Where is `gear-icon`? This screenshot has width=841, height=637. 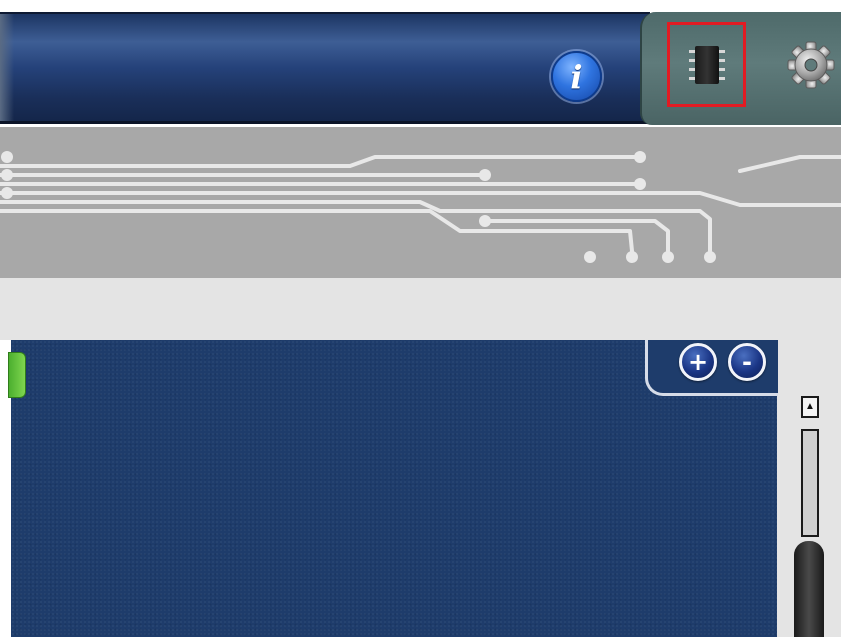 gear-icon is located at coordinates (811, 65).